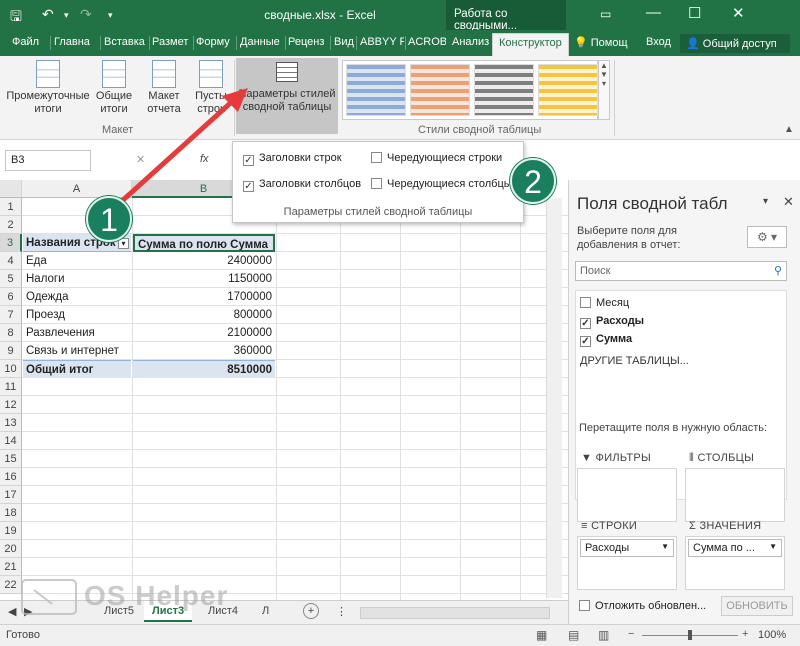 The image size is (800, 646). Describe the element at coordinates (533, 181) in the screenshot. I see `callout-2: 2` at that location.